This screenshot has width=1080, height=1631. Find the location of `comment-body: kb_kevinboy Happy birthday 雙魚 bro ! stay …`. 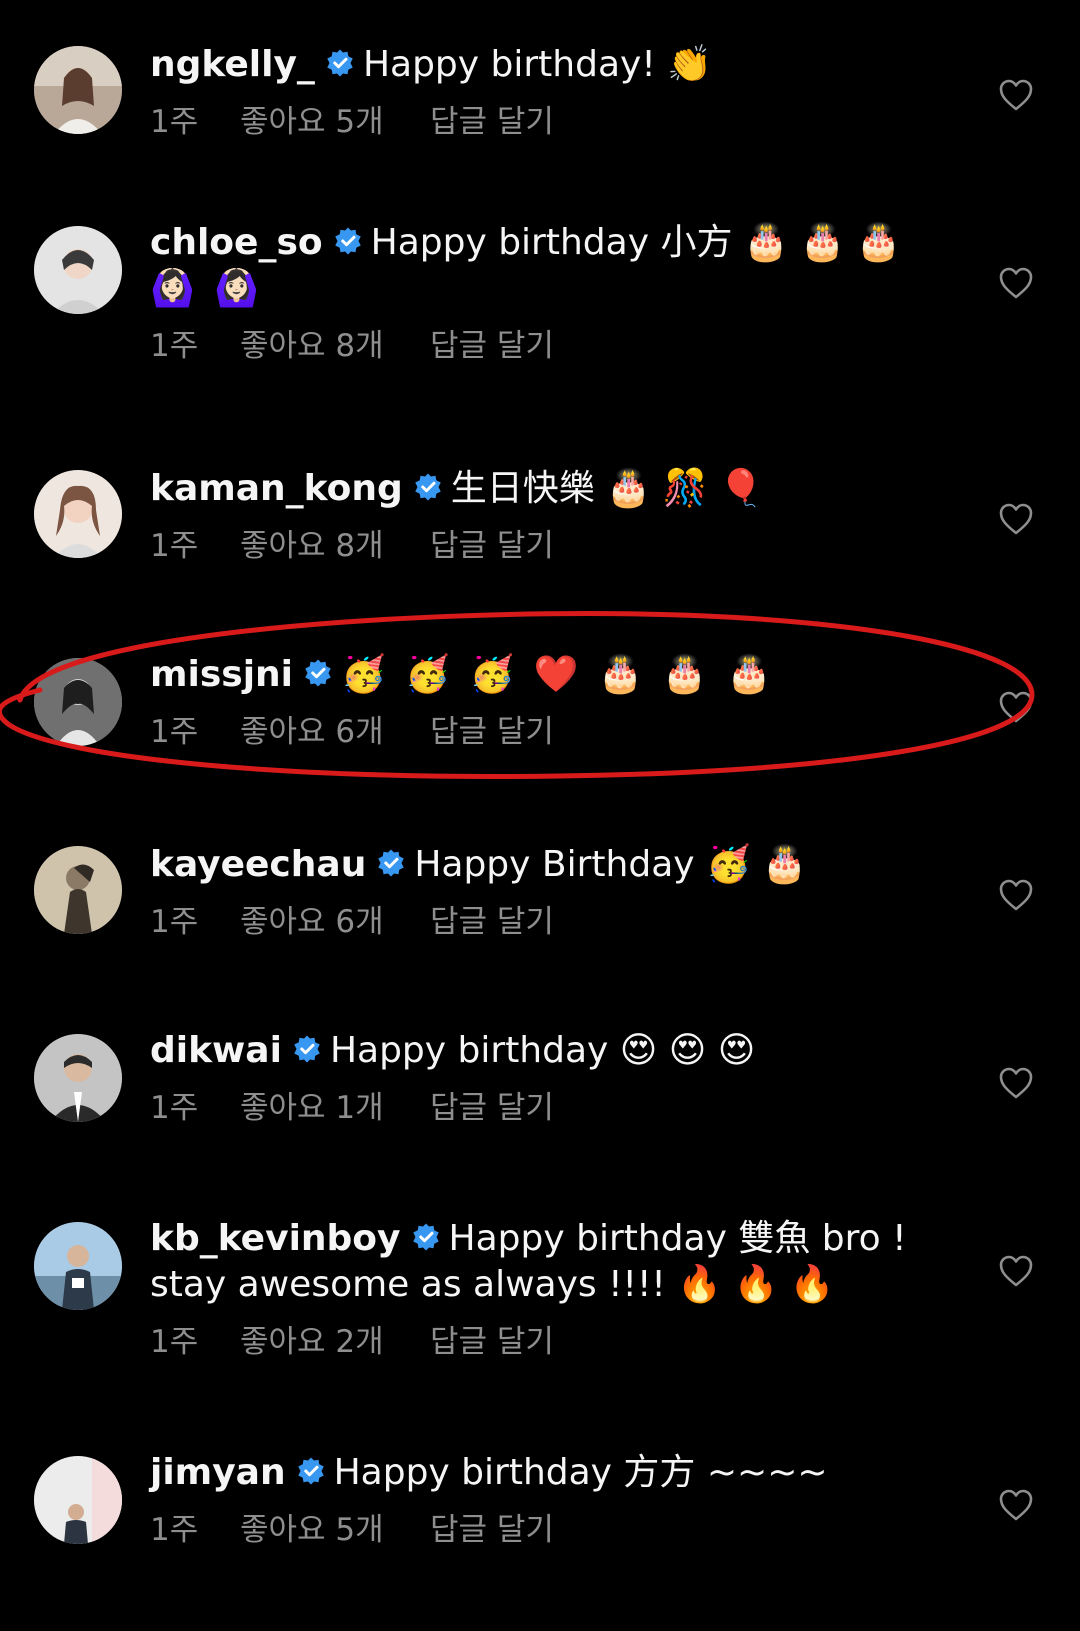

comment-body: kb_kevinboy Happy birthday 雙魚 bro ! stay … is located at coordinates (535, 1289).